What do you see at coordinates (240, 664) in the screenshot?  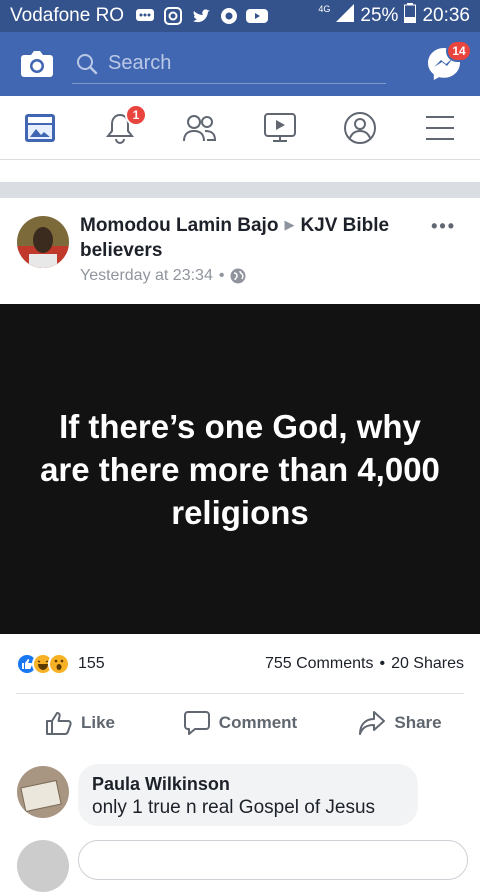 I see `post-stats: 155 755 Comments • 20 Shares` at bounding box center [240, 664].